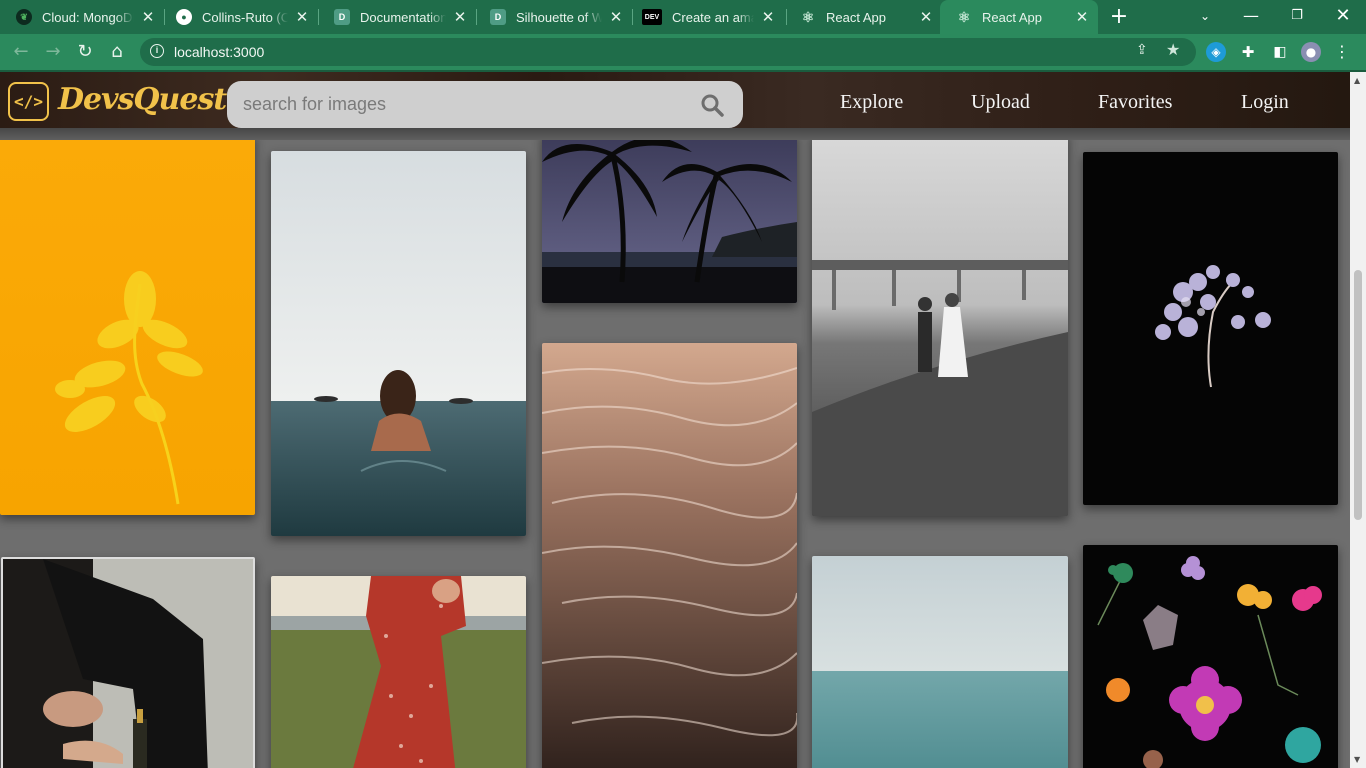 The image size is (1366, 768). I want to click on tab-react-app: ⚛ React App ✕, so click(863, 17).